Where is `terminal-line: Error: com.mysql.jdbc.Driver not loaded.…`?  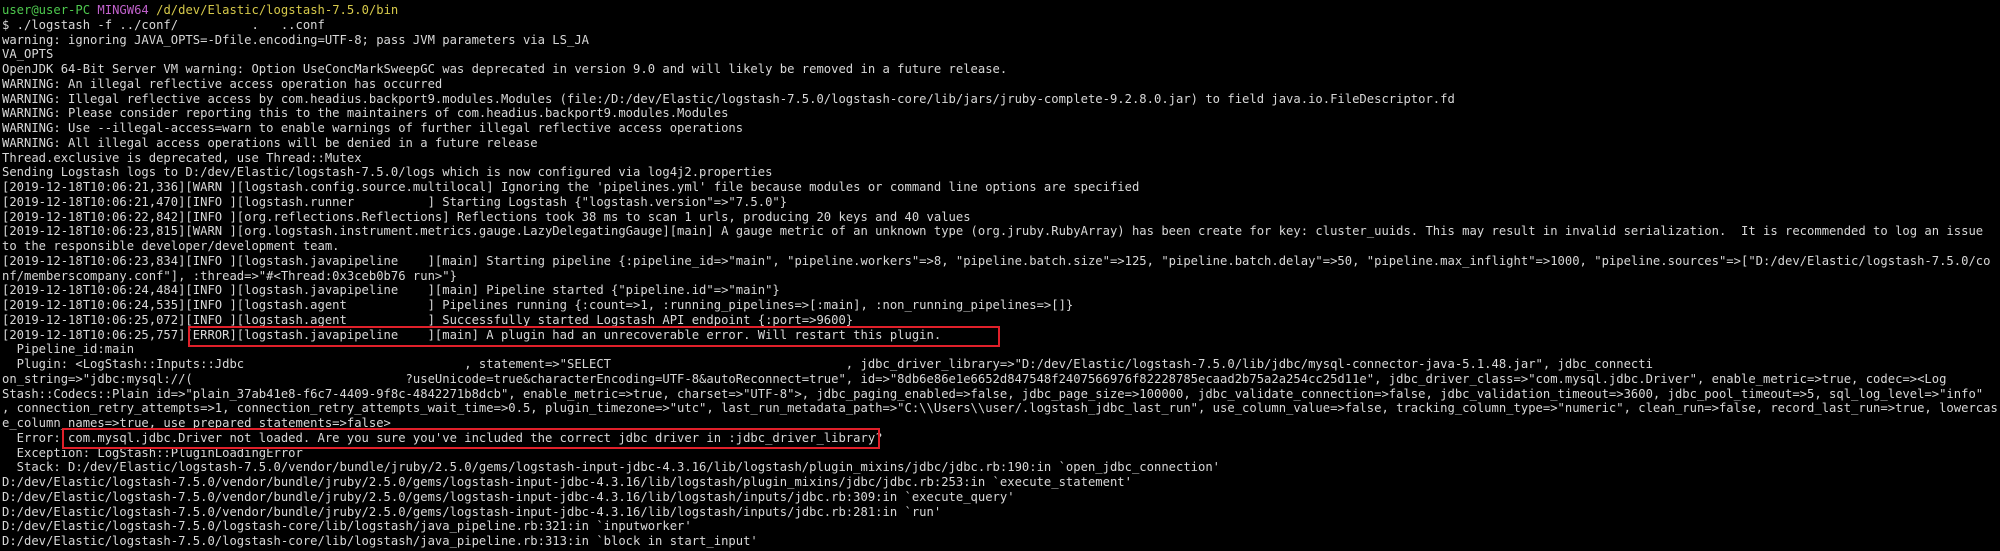 terminal-line: Error: com.mysql.jdbc.Driver not loaded.… is located at coordinates (442, 437).